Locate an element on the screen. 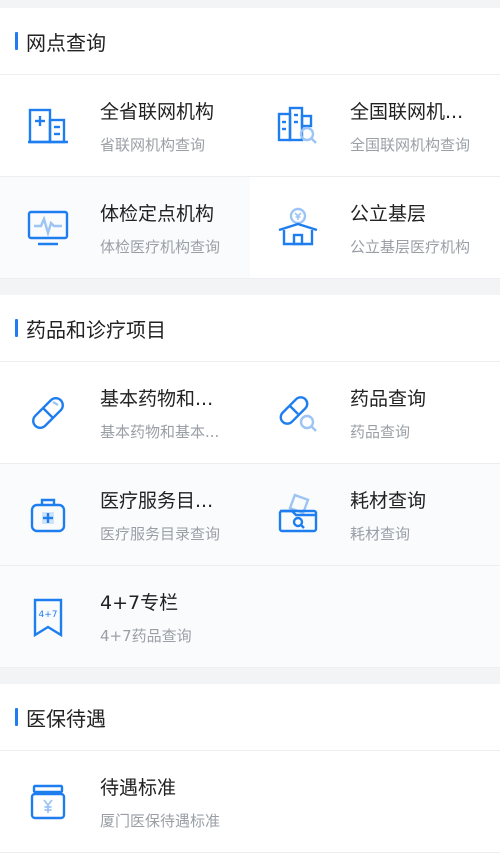 This screenshot has width=500, height=853. item-title: 全省联网机构 is located at coordinates (157, 111).